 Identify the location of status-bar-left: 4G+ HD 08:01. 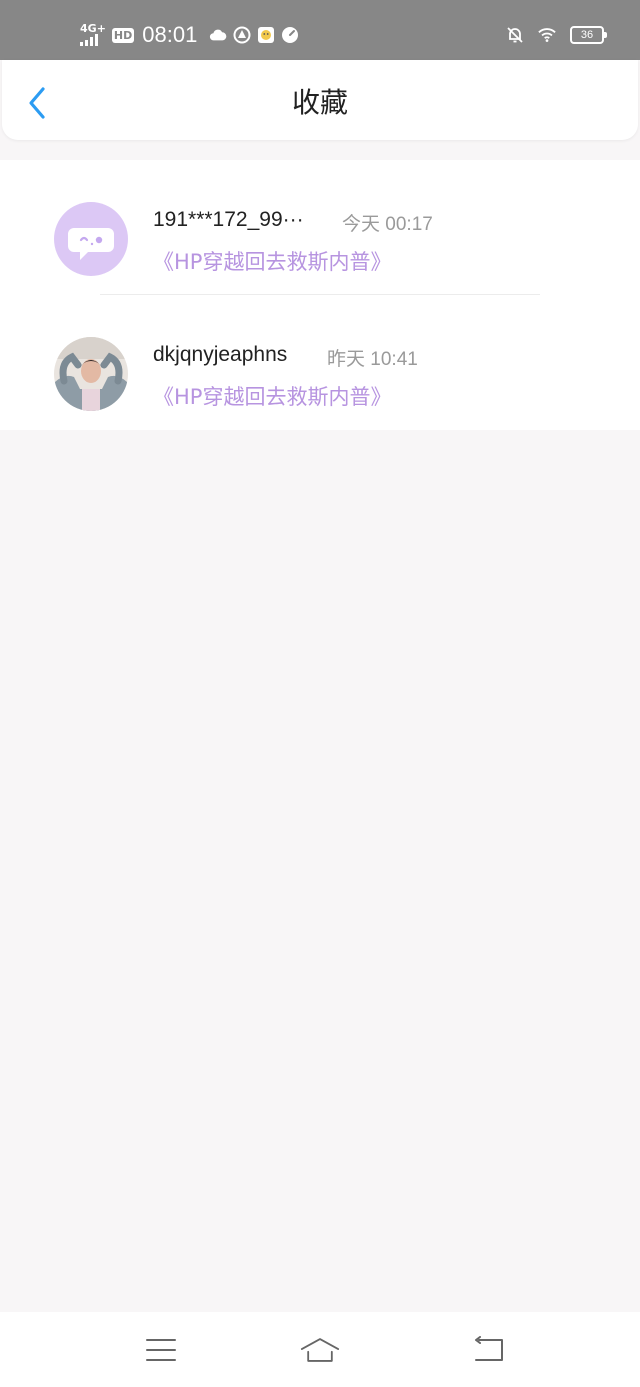
(189, 35).